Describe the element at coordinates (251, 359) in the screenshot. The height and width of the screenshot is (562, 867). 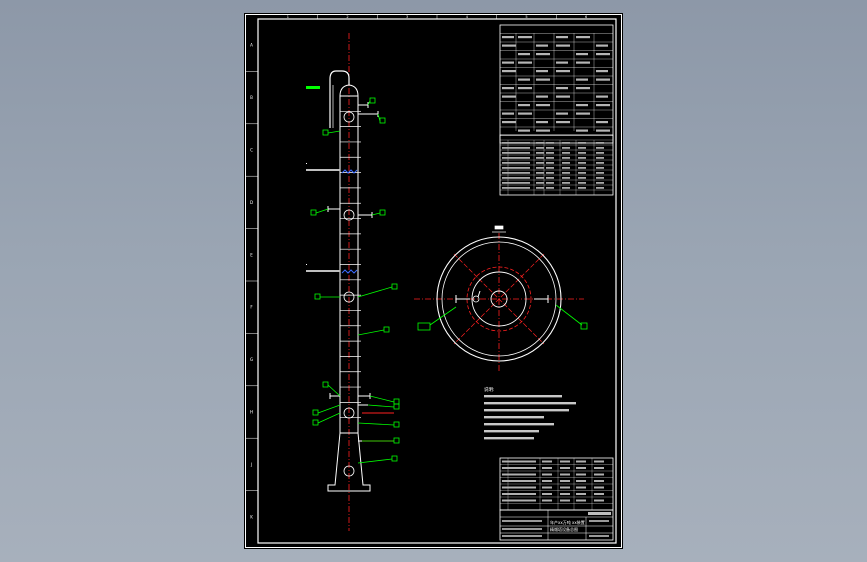
I see `zone-letter: G` at that location.